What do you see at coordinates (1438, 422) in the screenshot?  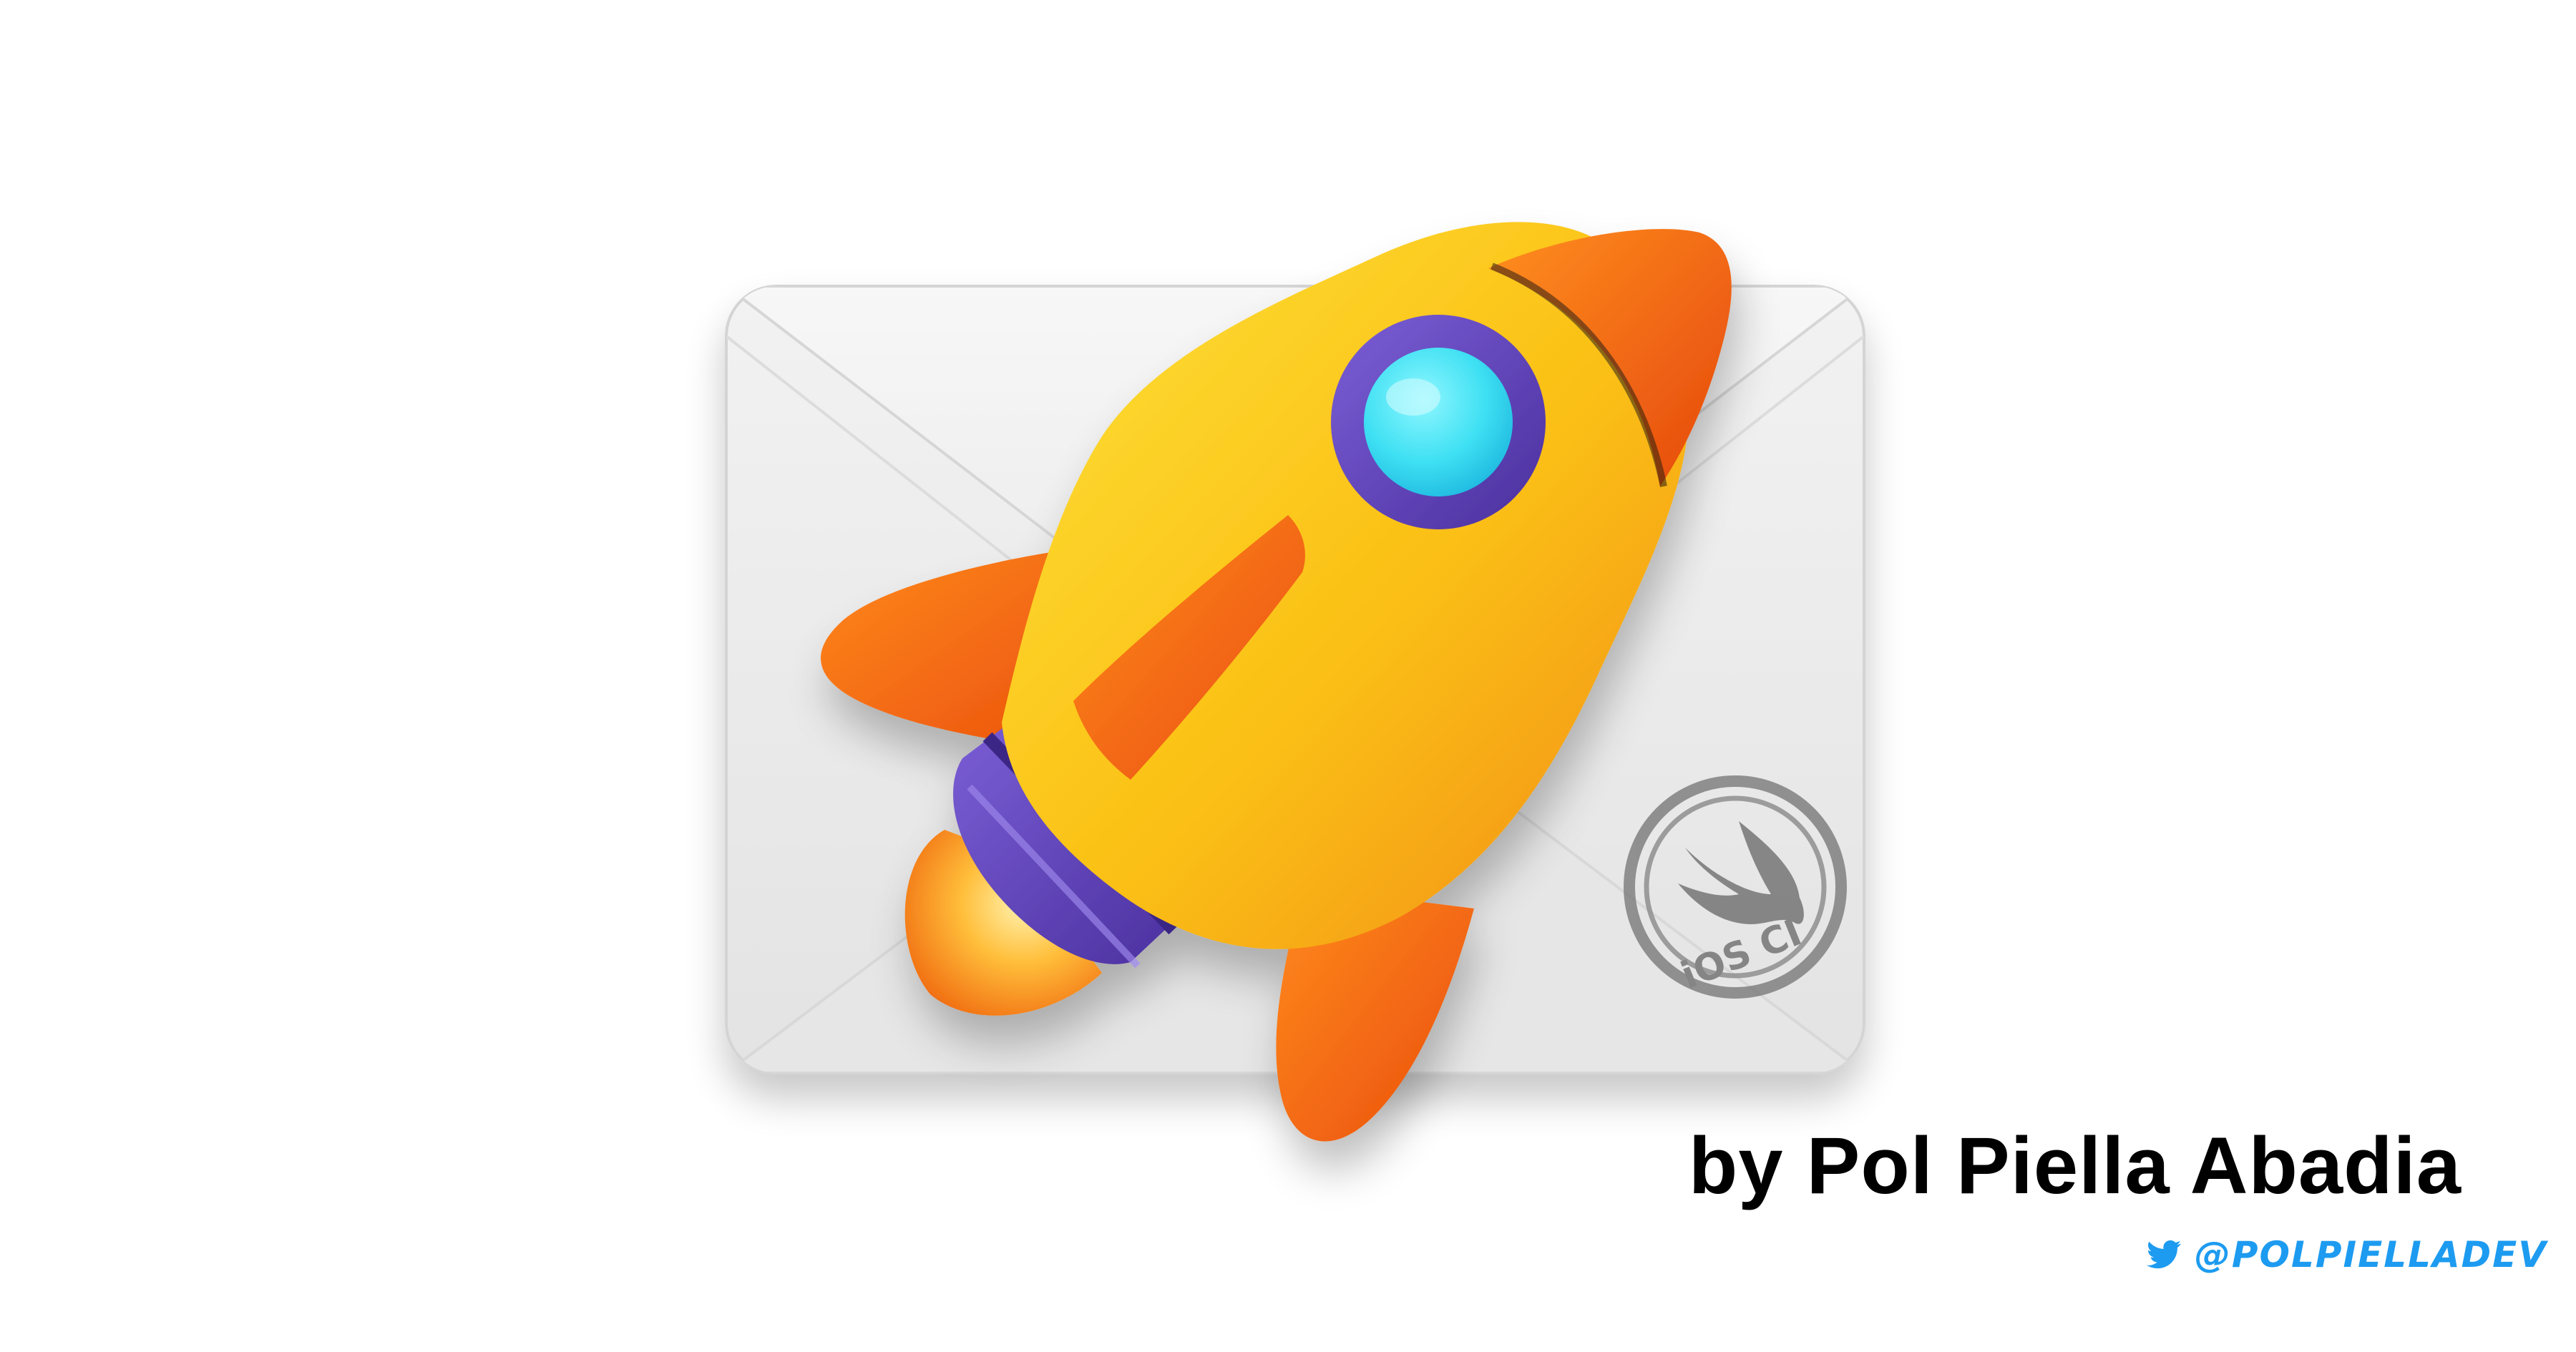 I see `rocket-window` at bounding box center [1438, 422].